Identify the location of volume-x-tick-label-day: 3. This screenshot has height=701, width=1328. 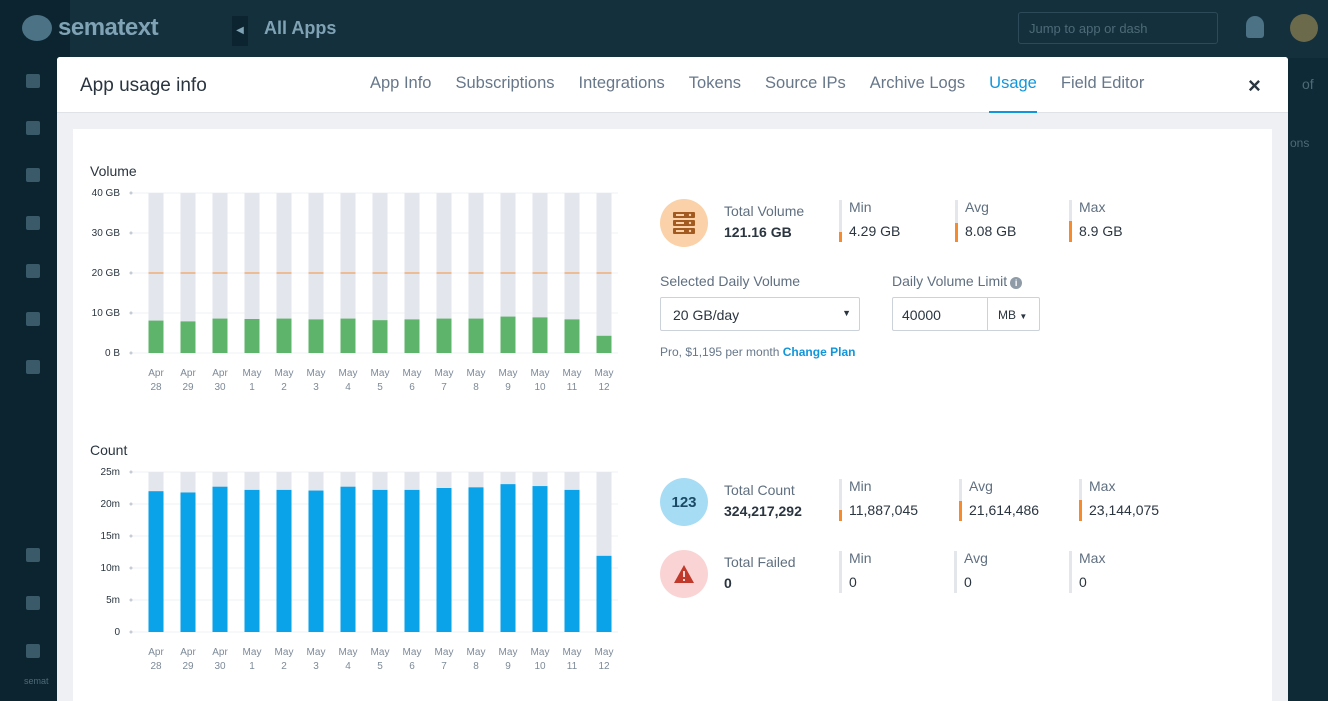
(316, 387).